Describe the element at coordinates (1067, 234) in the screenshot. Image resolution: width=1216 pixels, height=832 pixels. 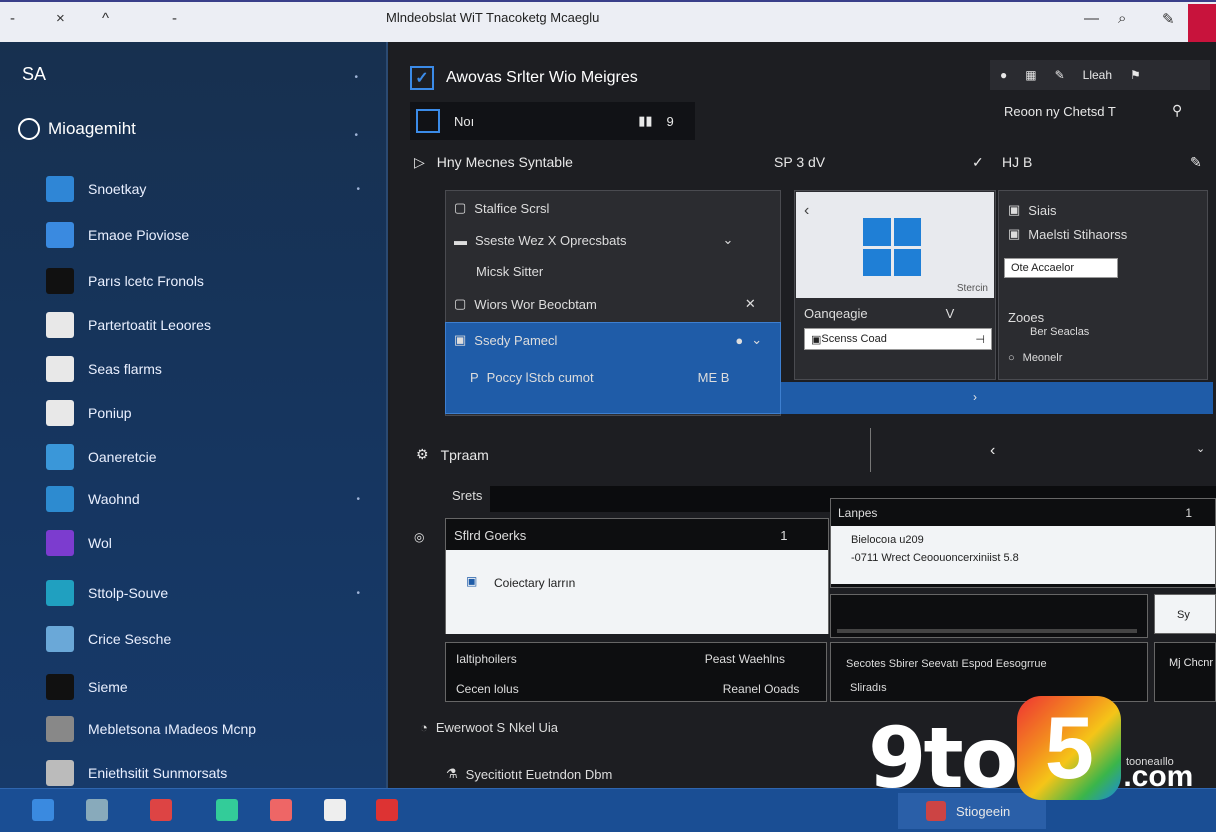
I see `right-item: ▣ Maelsti Stihaorss` at that location.